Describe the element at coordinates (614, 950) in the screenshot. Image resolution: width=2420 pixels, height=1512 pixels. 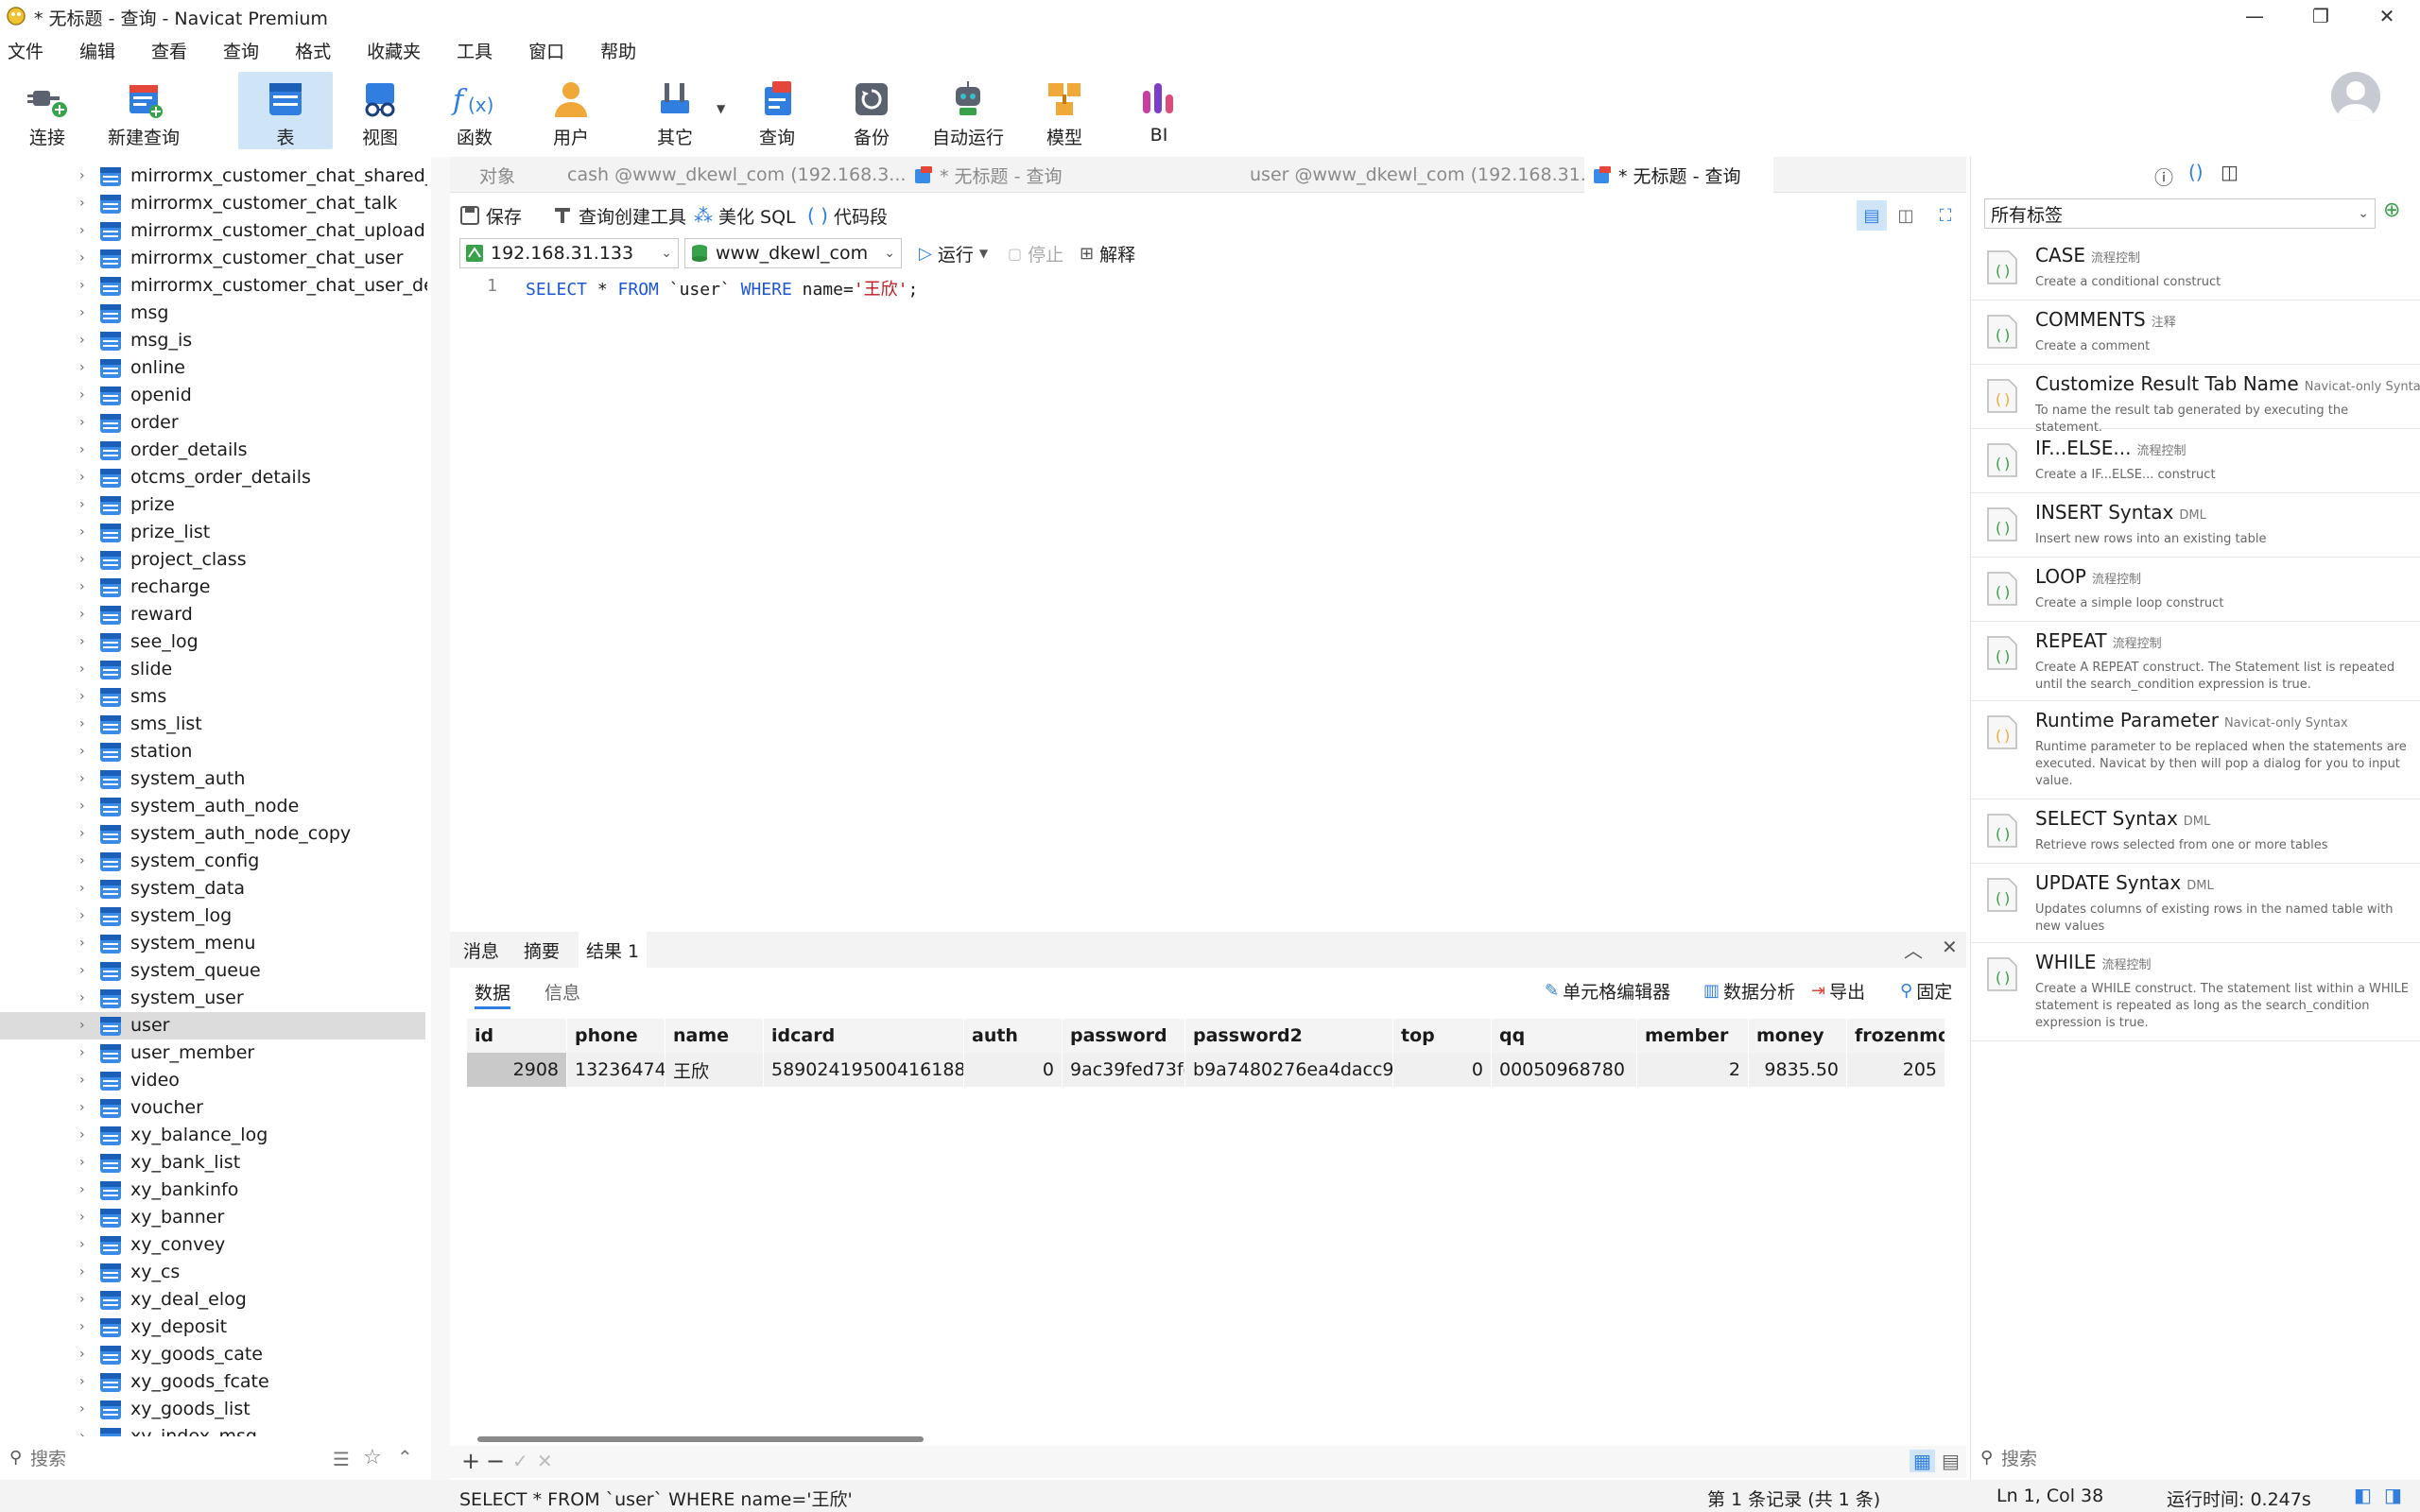
I see `tab-result-1: 结果 1` at that location.